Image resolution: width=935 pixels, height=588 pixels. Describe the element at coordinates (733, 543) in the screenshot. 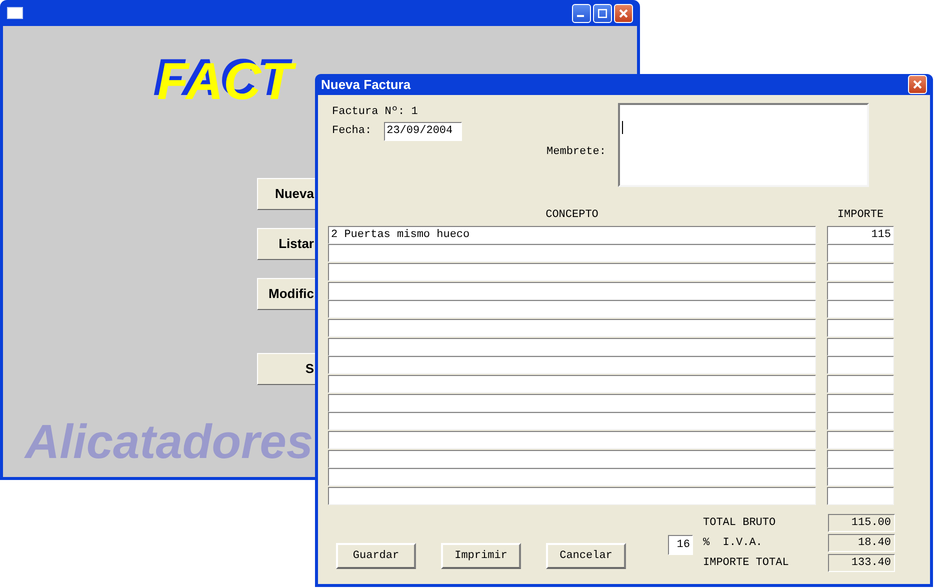

I see `total-label: % I.V.A.` at that location.